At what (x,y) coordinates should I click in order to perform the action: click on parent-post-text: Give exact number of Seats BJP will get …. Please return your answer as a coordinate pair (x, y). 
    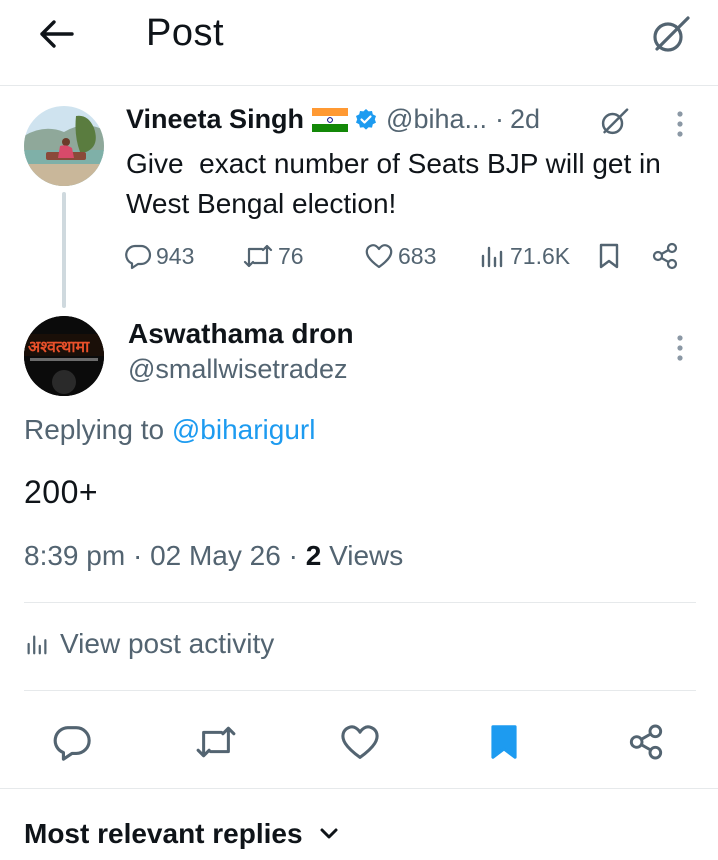
    Looking at the image, I should click on (397, 183).